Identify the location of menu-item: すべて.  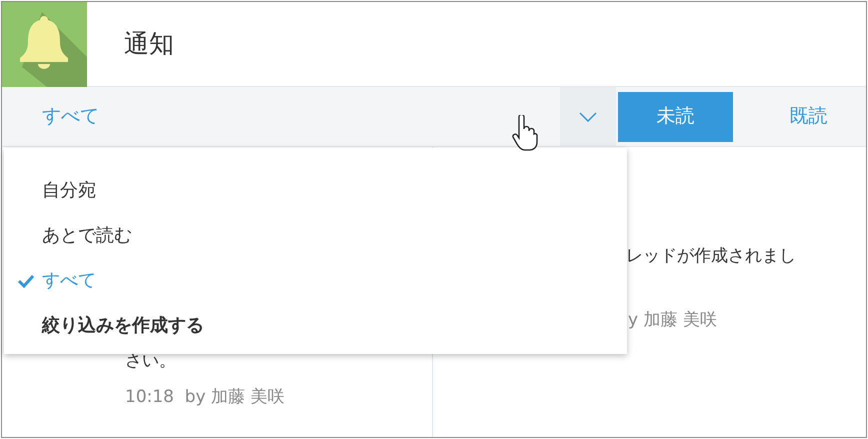
(315, 280).